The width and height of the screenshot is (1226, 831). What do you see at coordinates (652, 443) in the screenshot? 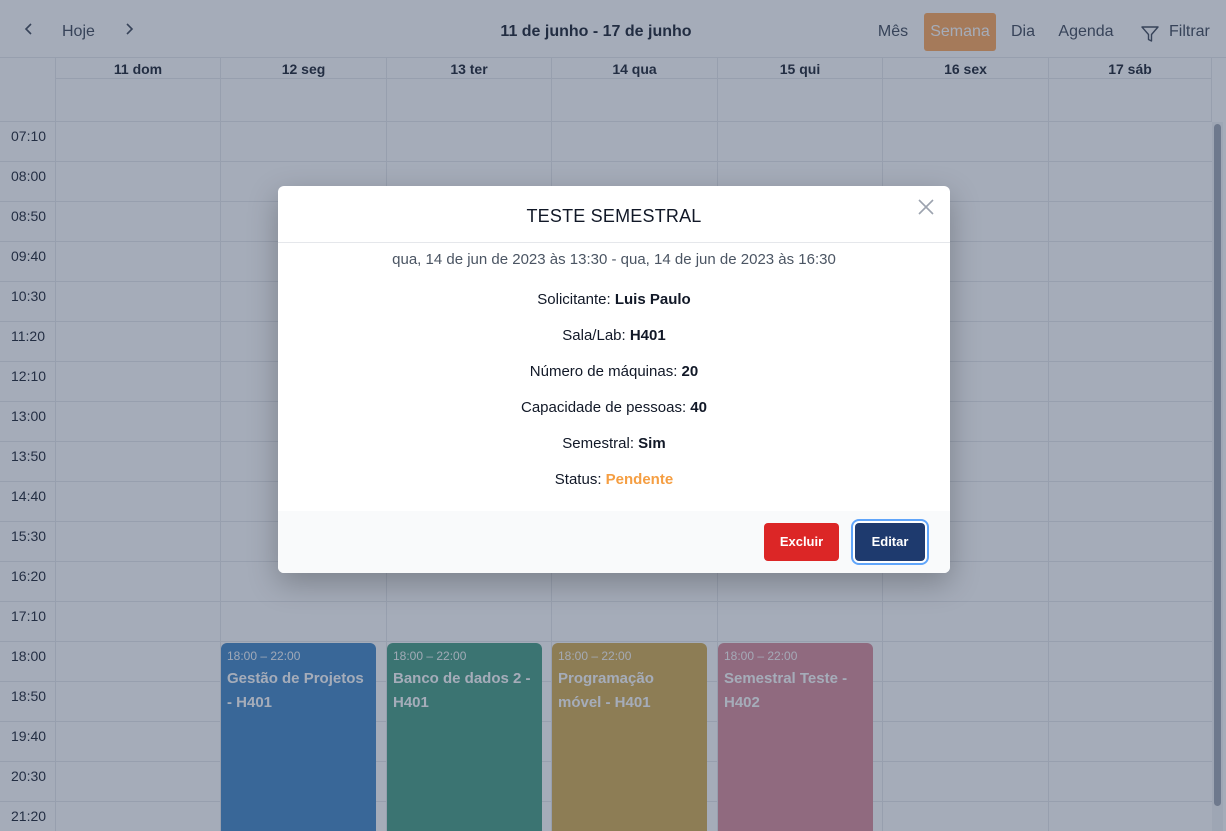
I see `semester-value: Sim` at bounding box center [652, 443].